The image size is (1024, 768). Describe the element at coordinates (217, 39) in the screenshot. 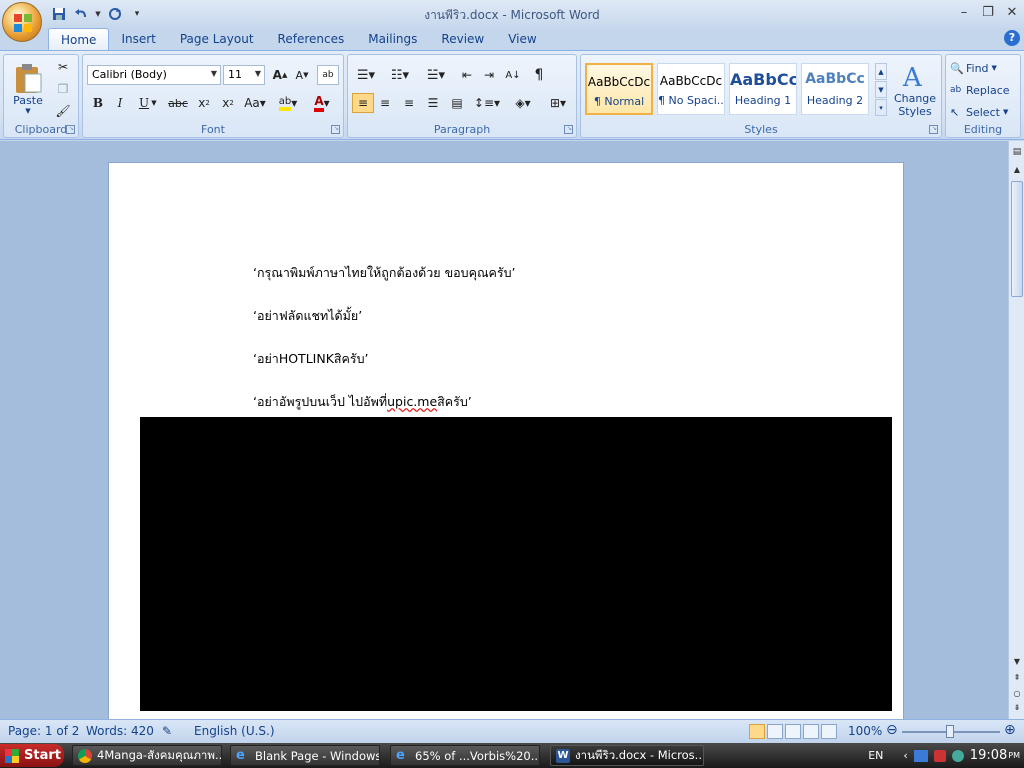

I see `tab-page-layout: Page Layout` at that location.